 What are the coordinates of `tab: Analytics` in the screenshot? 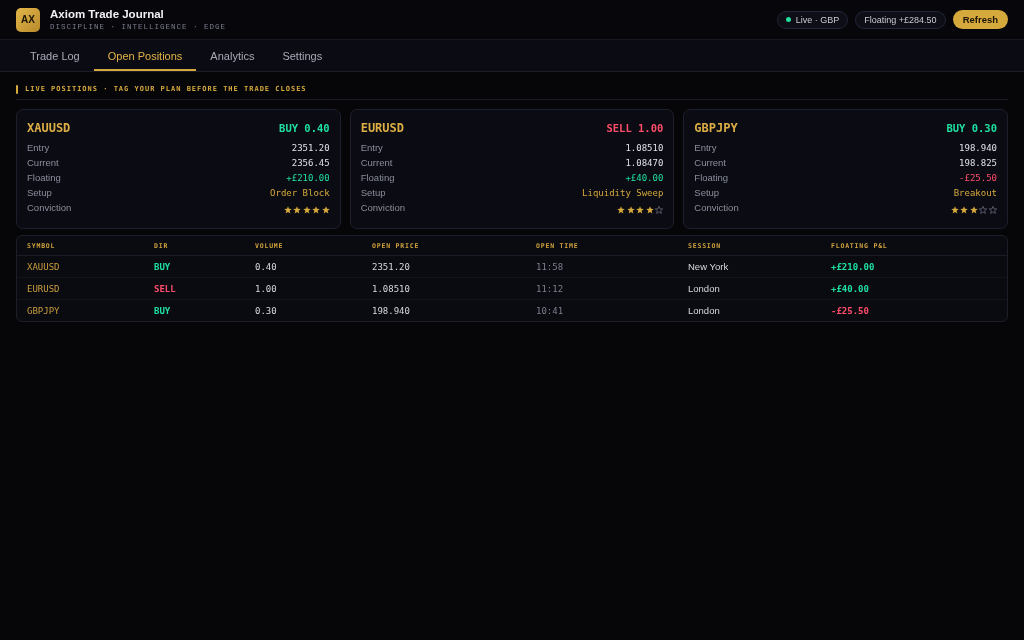 It's located at (232, 55).